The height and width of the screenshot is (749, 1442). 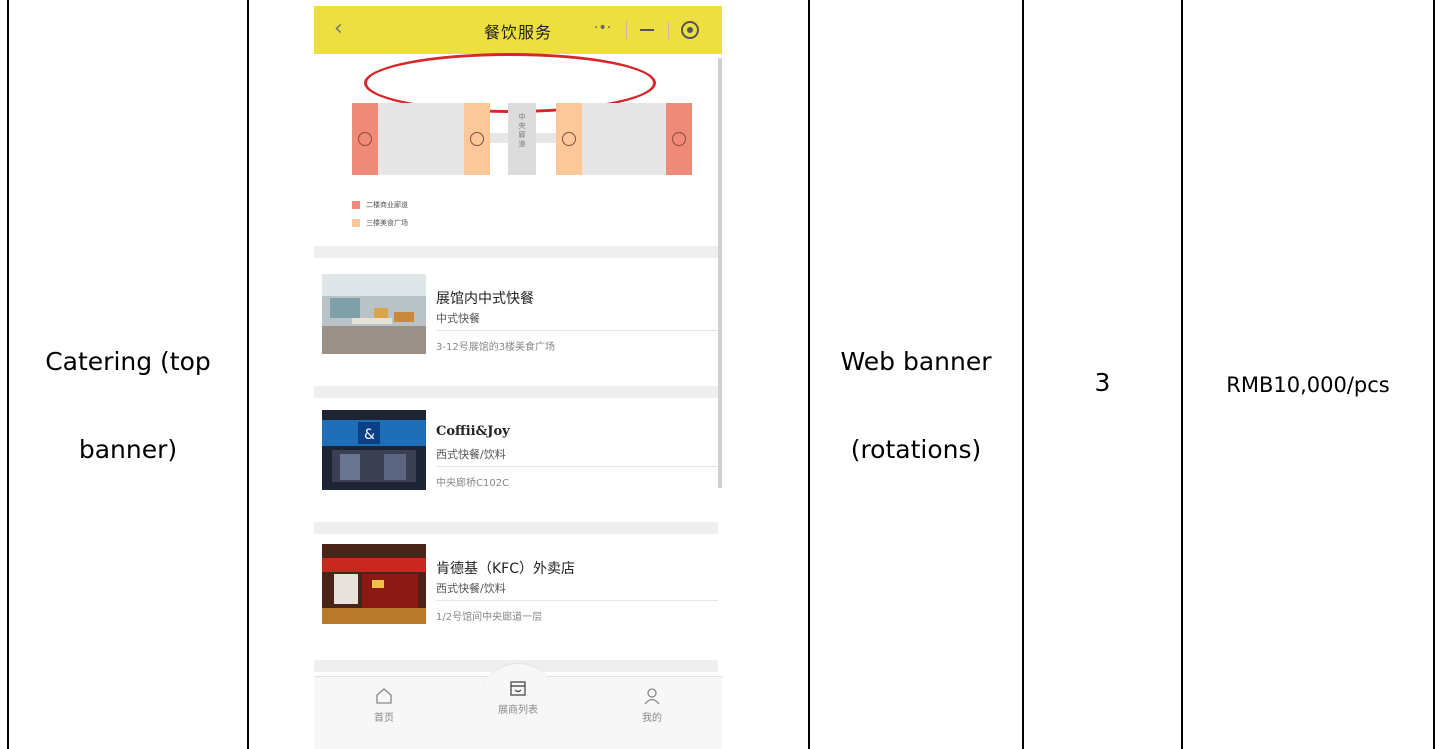 What do you see at coordinates (387, 223) in the screenshot?
I see `legend-third-floor: 三楼美食广场` at bounding box center [387, 223].